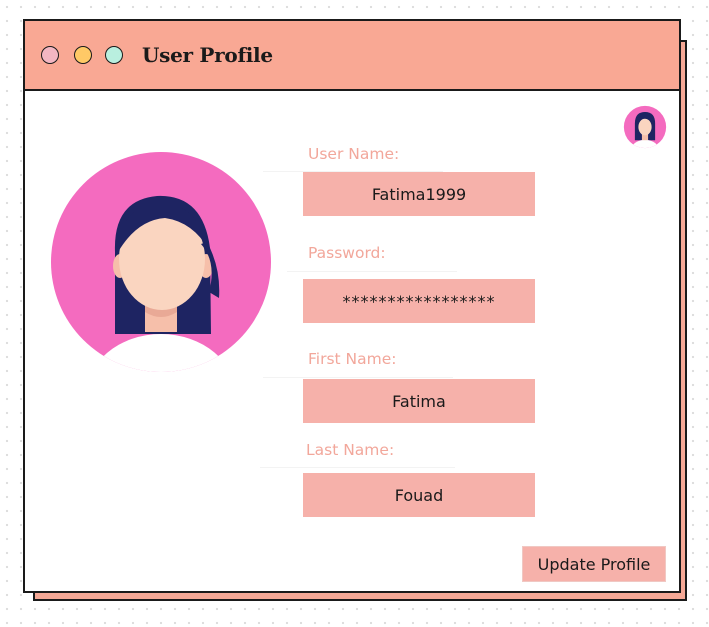 Image resolution: width=709 pixels, height=627 pixels. Describe the element at coordinates (207, 55) in the screenshot. I see `window-title: User Profile` at that location.